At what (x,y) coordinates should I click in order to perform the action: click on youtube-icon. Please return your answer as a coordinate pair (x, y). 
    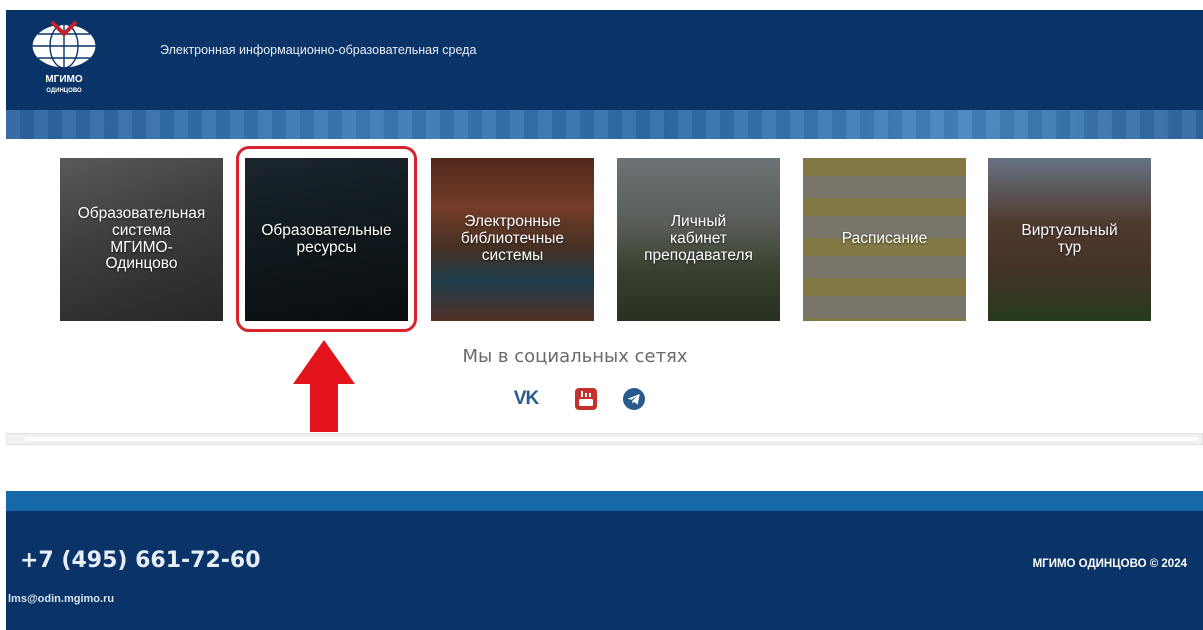
    Looking at the image, I should click on (586, 399).